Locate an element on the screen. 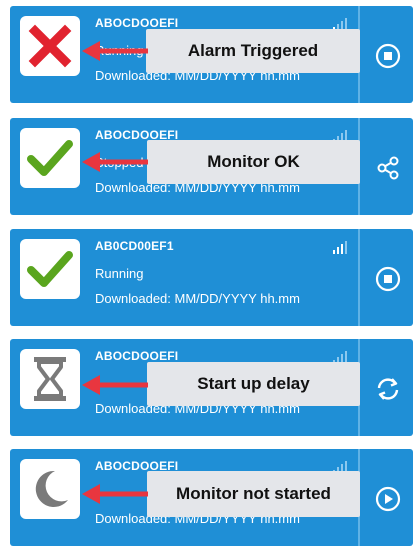 This screenshot has width=413, height=546. hourglass-icon is located at coordinates (50, 379).